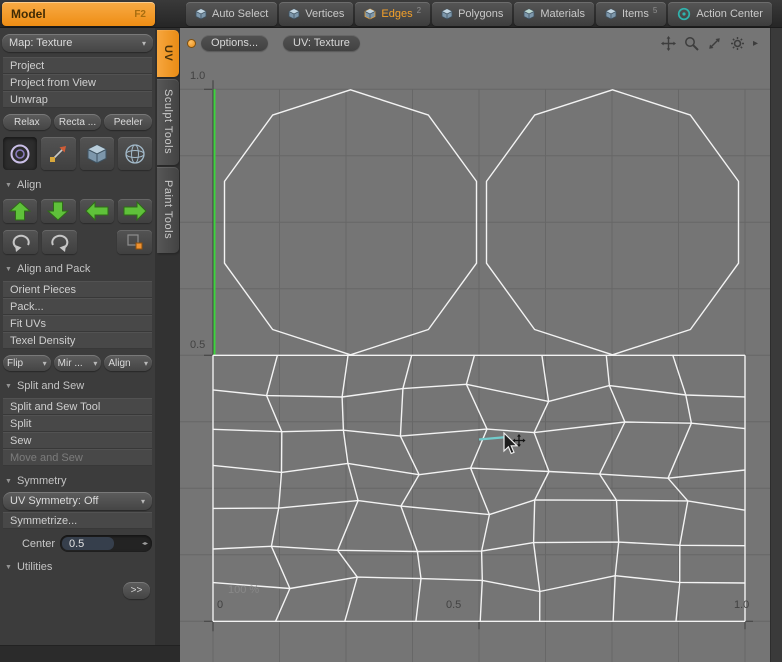  I want to click on settings-gear-icon, so click(737, 43).